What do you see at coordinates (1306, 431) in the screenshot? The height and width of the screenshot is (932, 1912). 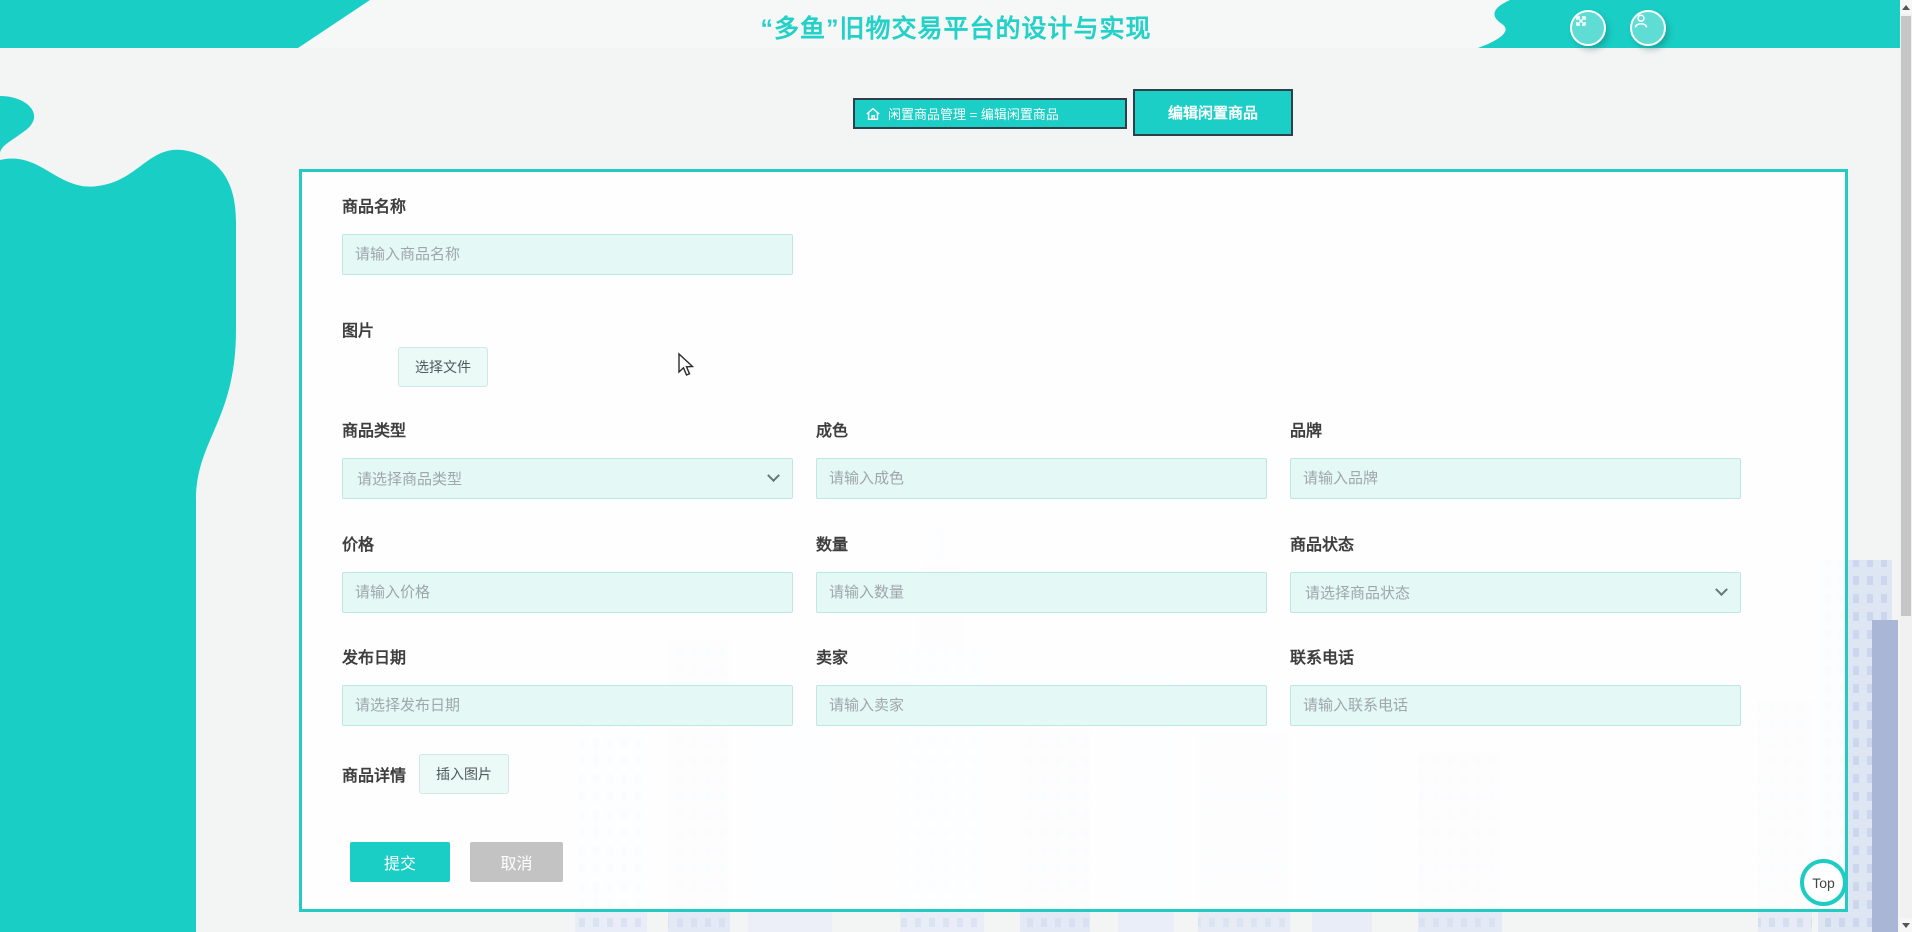 I see `field-label-brand: 品牌` at bounding box center [1306, 431].